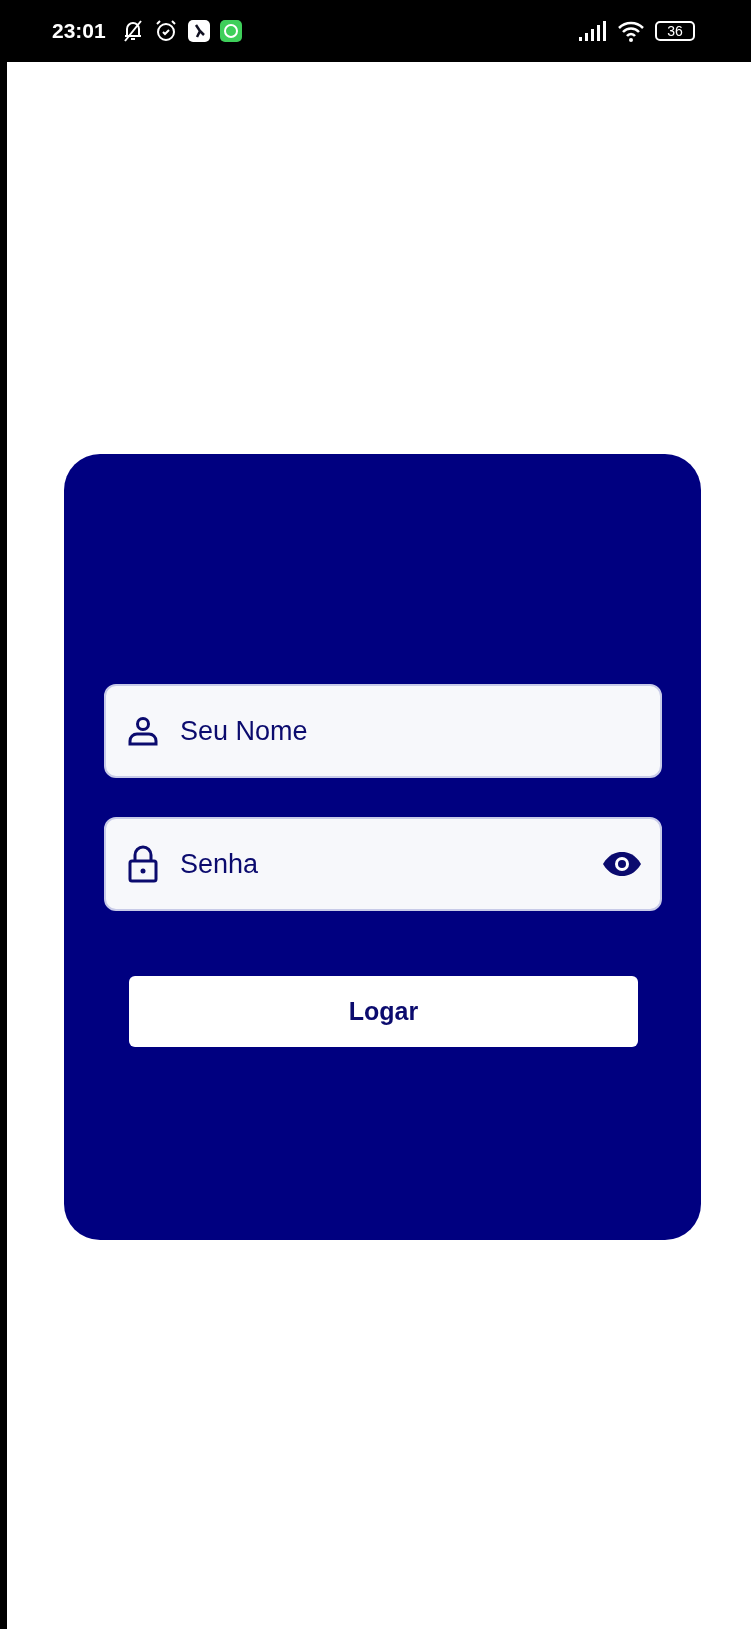  I want to click on password-field: Senha, so click(383, 864).